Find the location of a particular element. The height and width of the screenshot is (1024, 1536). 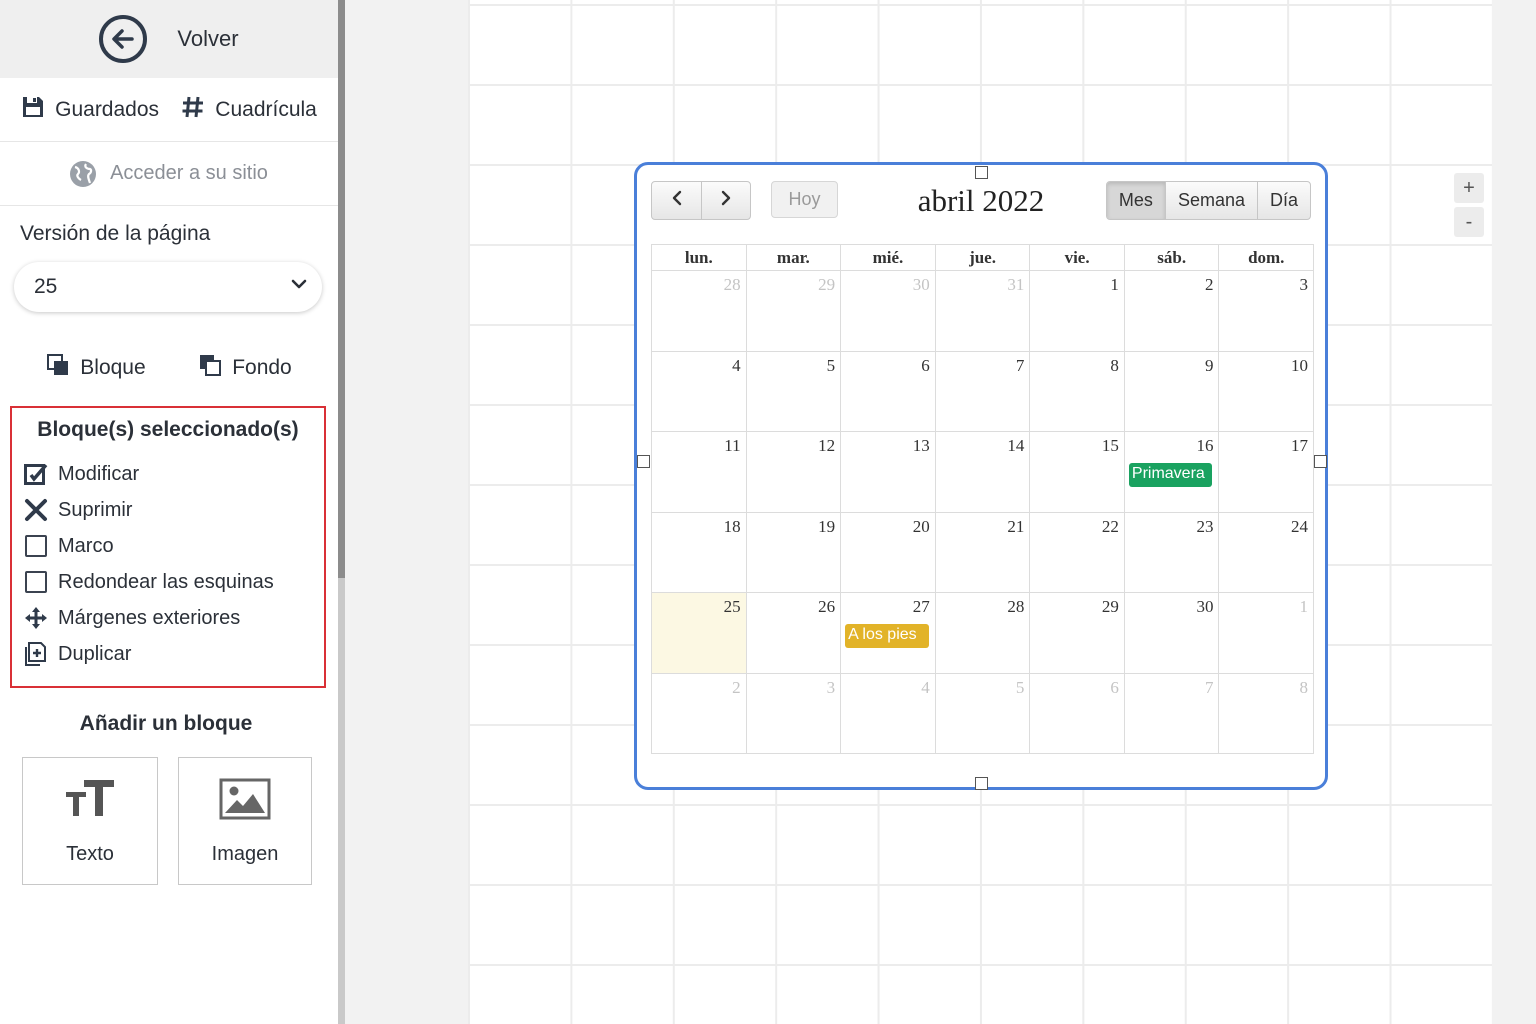

frame-checkbox is located at coordinates (36, 546).